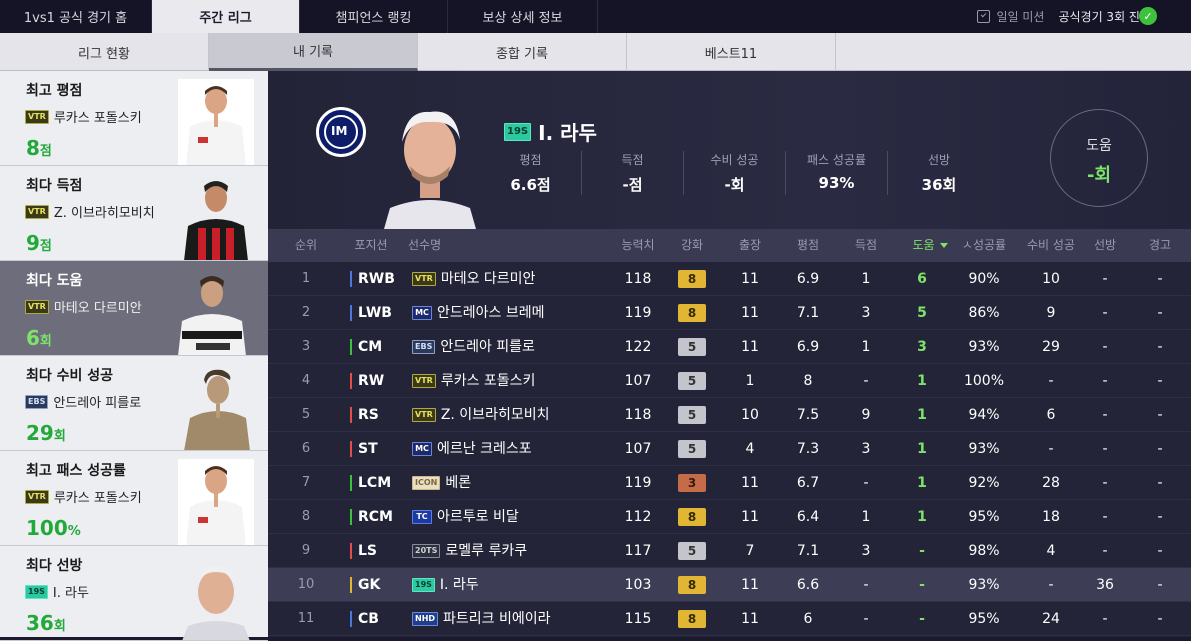 This screenshot has height=641, width=1191. What do you see at coordinates (922, 279) in the screenshot?
I see `cell-assists: 6` at bounding box center [922, 279].